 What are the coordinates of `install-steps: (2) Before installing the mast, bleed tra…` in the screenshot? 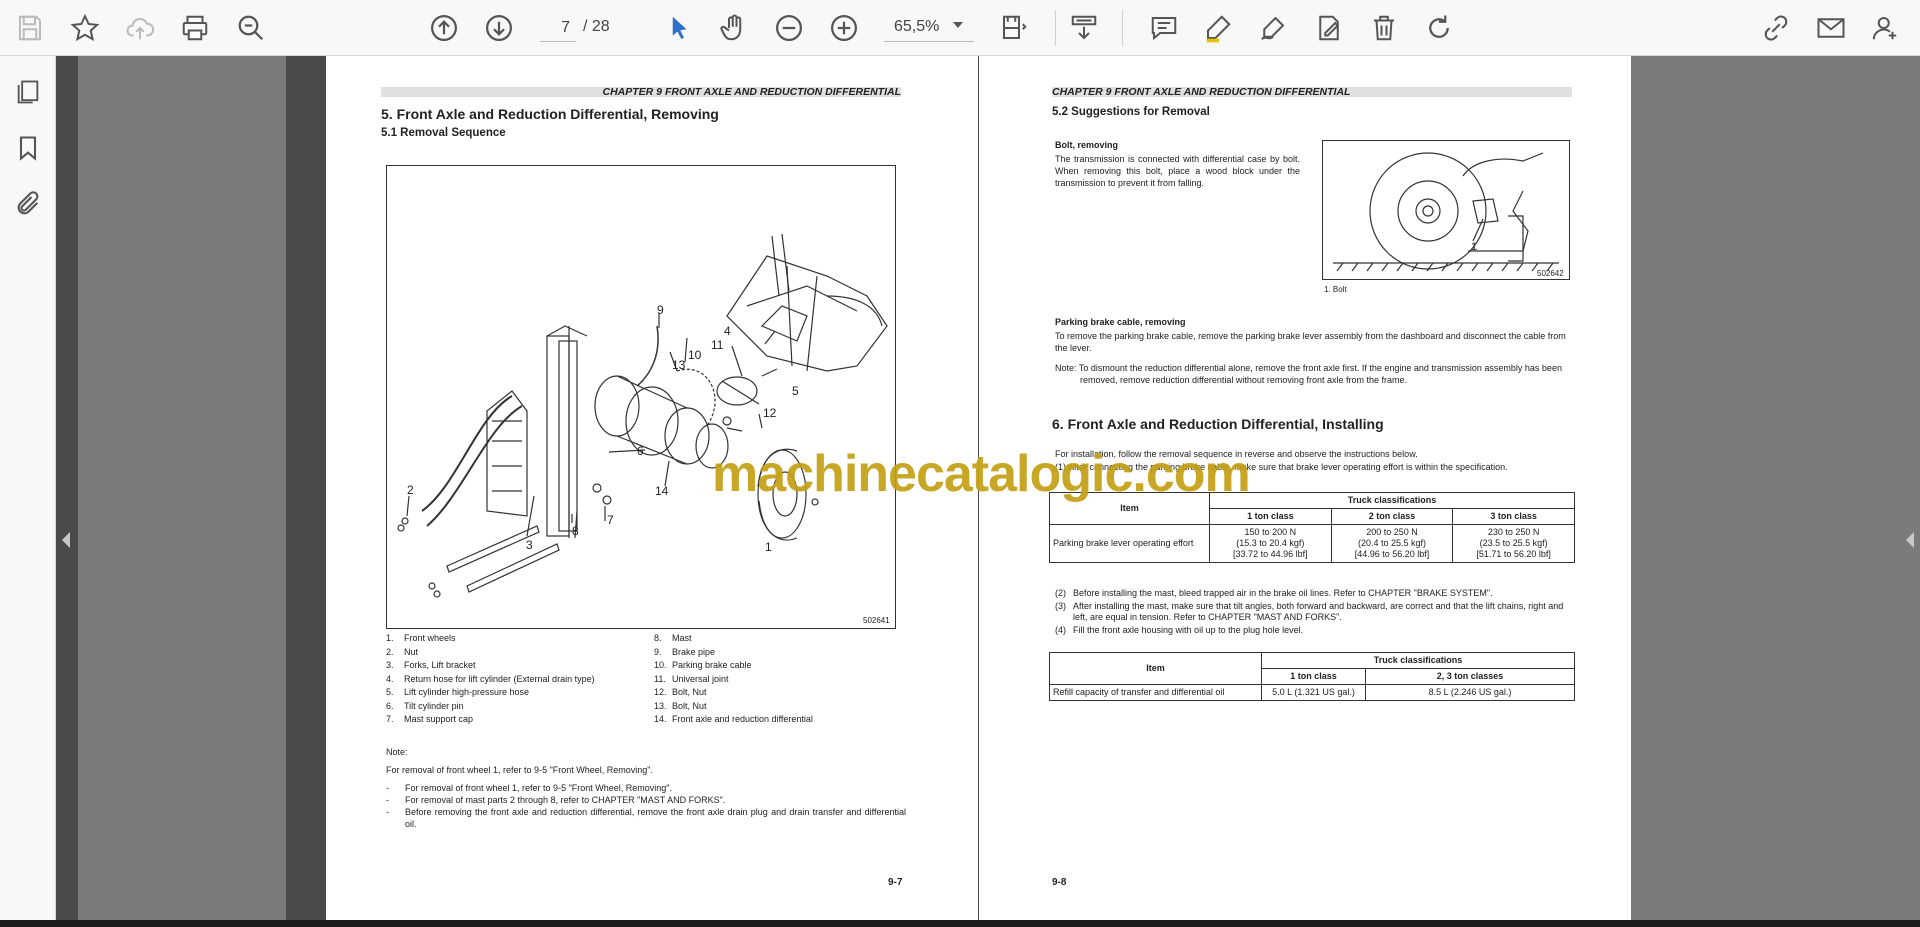 It's located at (1312, 612).